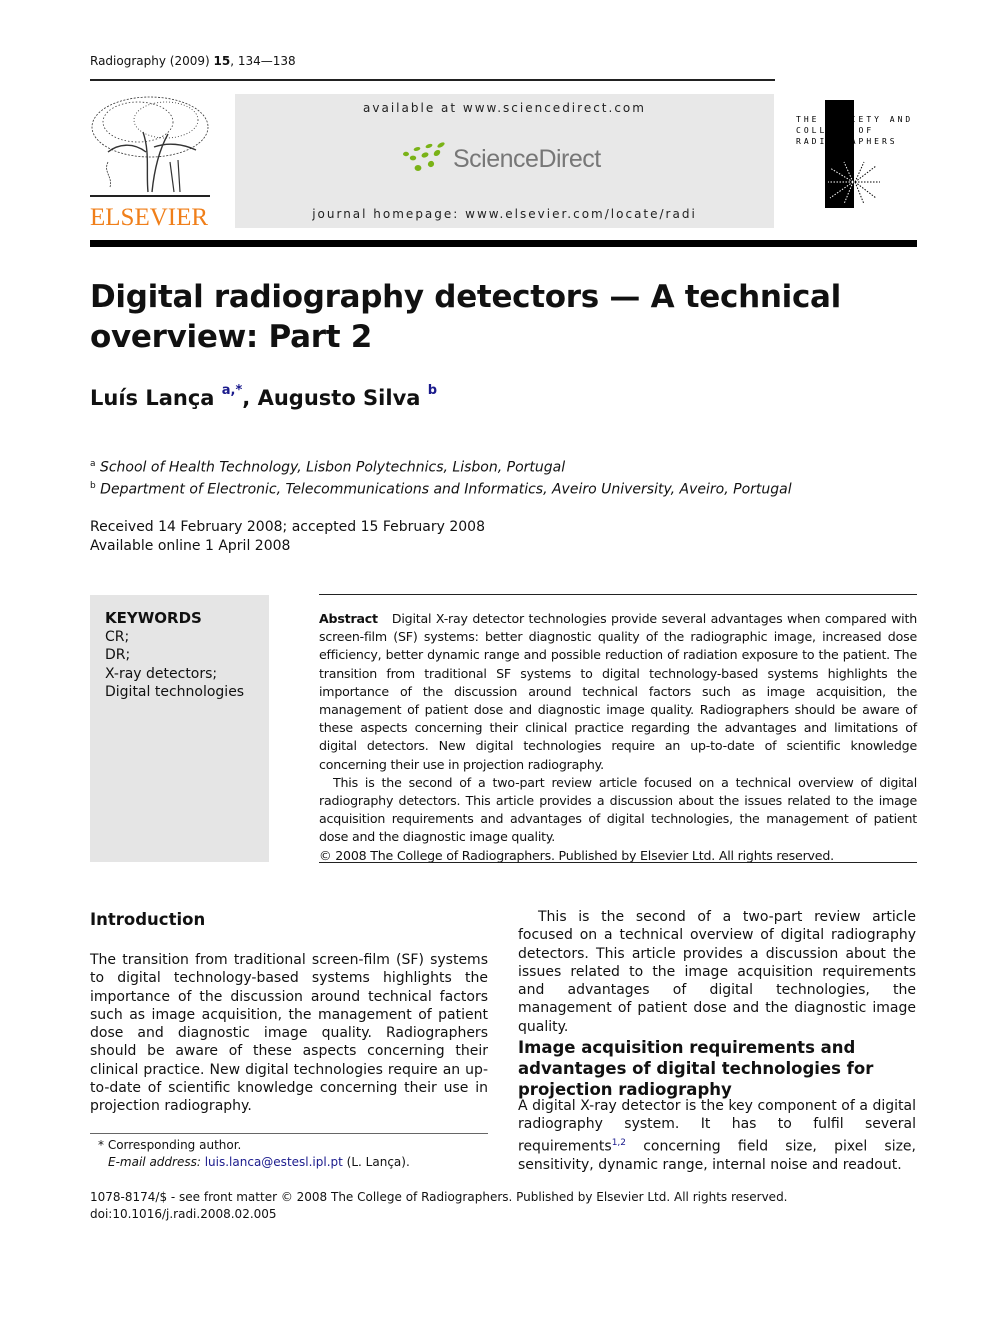 This screenshot has height=1323, width=992. What do you see at coordinates (263, 61) in the screenshot?
I see `journal-pages: , 134—138` at bounding box center [263, 61].